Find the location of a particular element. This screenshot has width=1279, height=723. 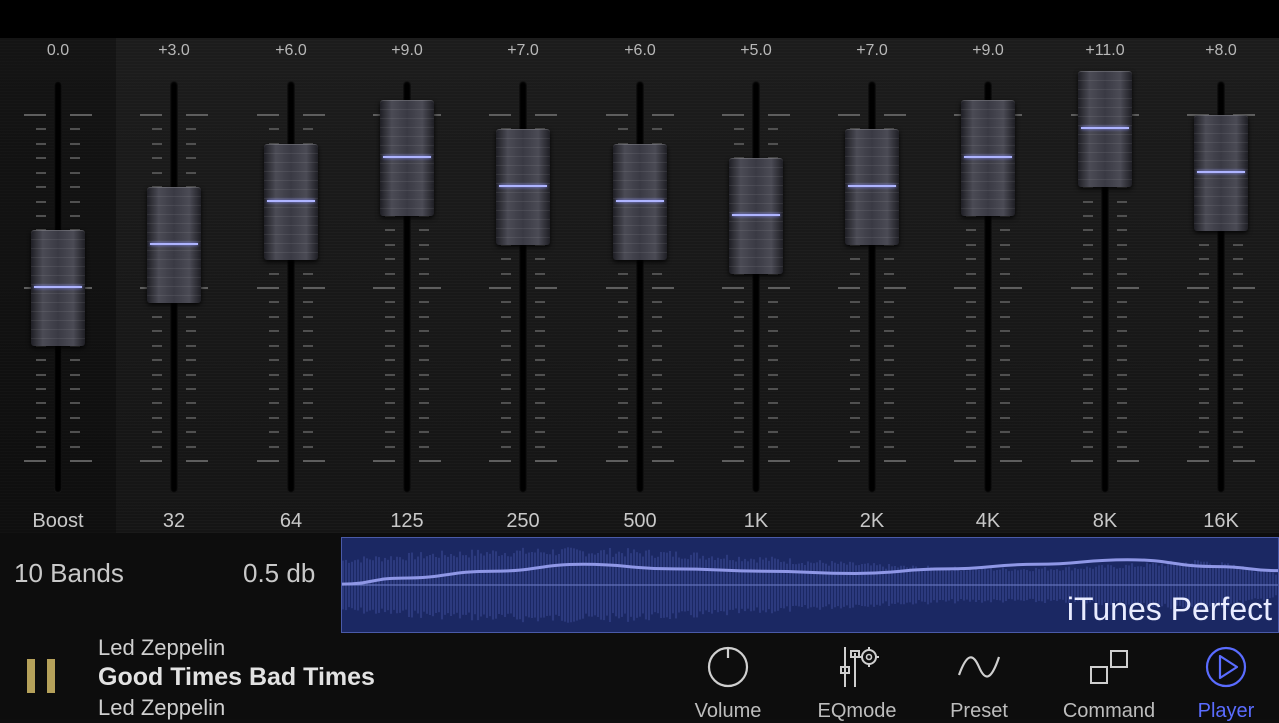

eq-band-500-knob is located at coordinates (640, 202).